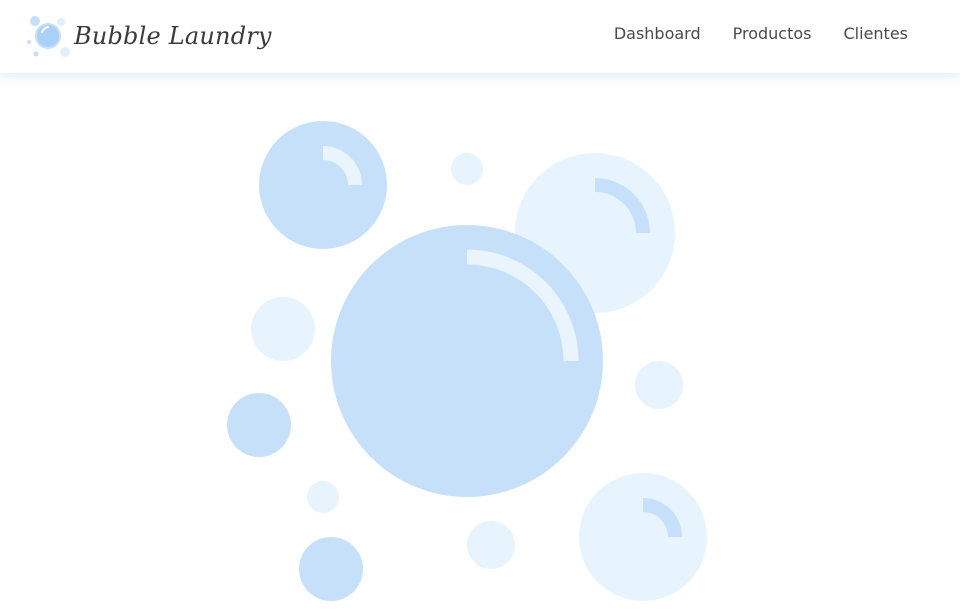  Describe the element at coordinates (876, 33) in the screenshot. I see `nav-link-clientes: Clientes` at that location.